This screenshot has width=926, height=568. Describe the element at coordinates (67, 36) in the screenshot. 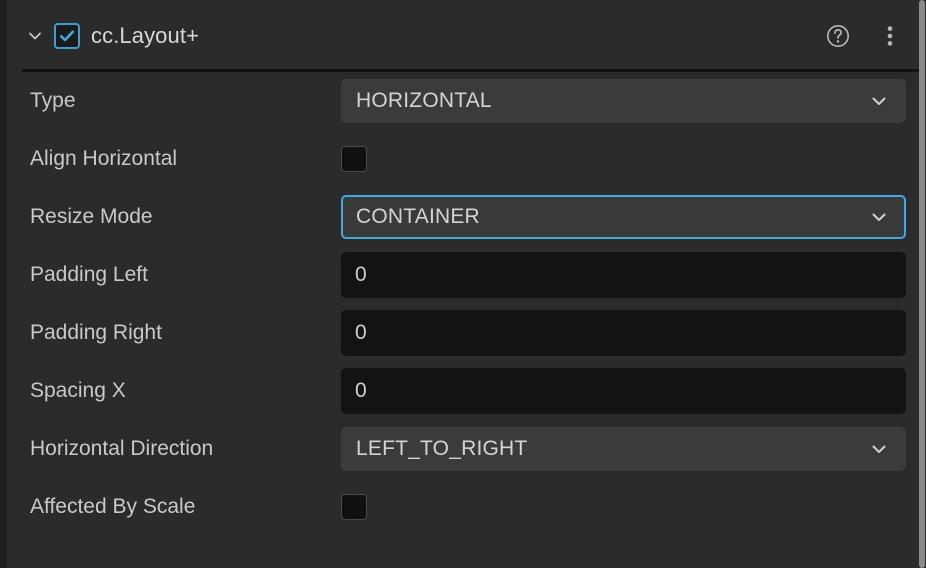

I see `component-enabled-checkbox` at that location.